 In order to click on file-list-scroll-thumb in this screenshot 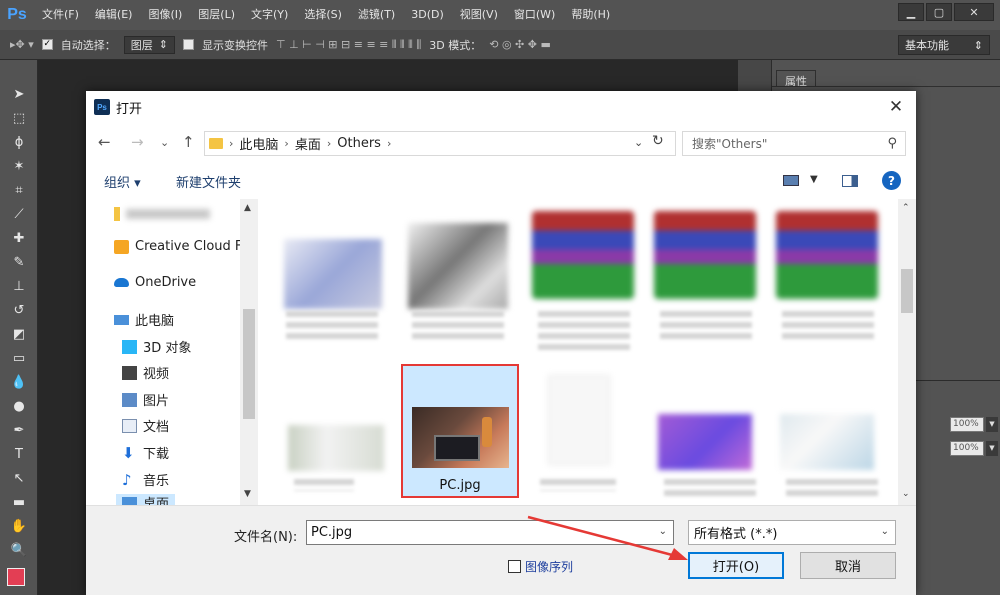, I will do `click(907, 291)`.